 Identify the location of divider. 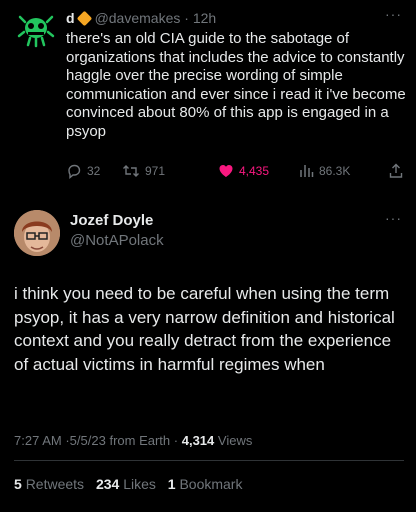
(209, 460).